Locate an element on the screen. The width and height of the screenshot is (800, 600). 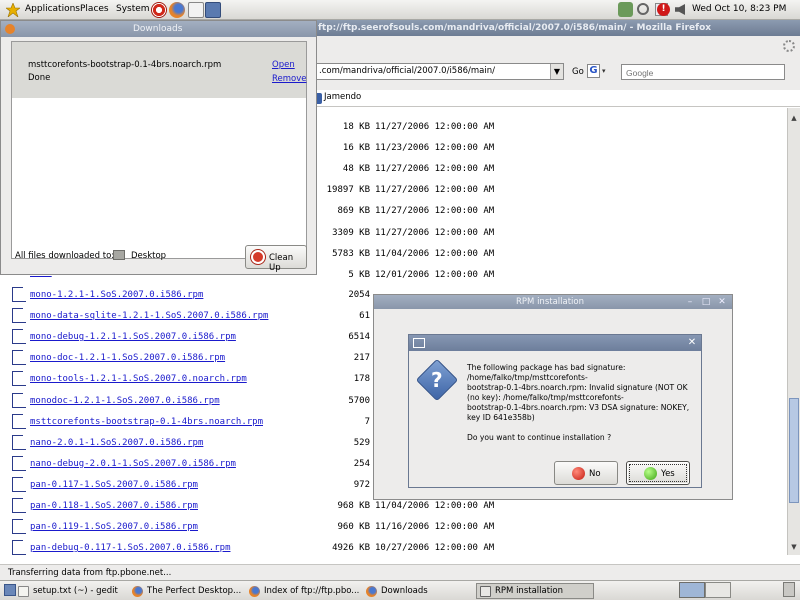
scroll-up-icon: ▲ is located at coordinates (794, 118).